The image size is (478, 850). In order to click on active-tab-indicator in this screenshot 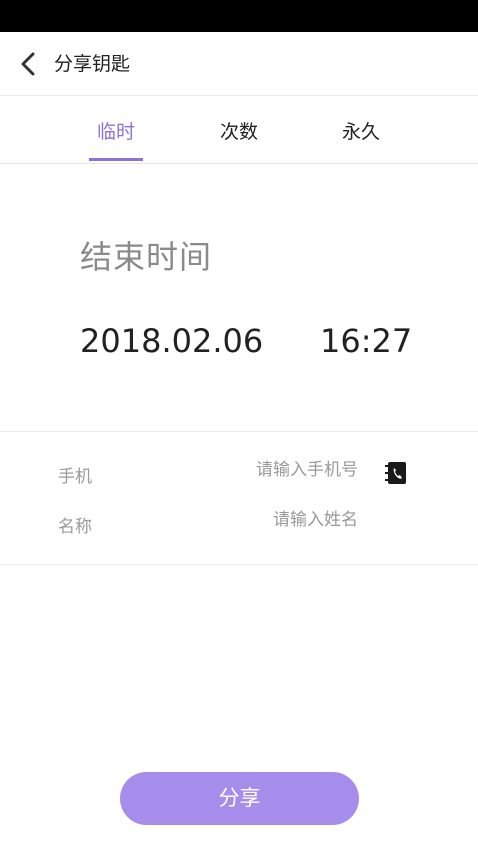, I will do `click(116, 159)`.